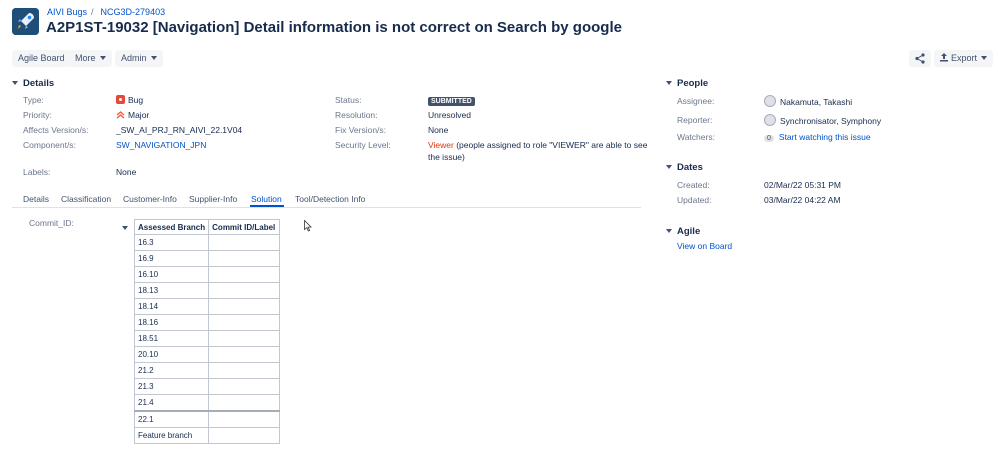  Describe the element at coordinates (690, 167) in the screenshot. I see `dates-heading: Dates` at that location.